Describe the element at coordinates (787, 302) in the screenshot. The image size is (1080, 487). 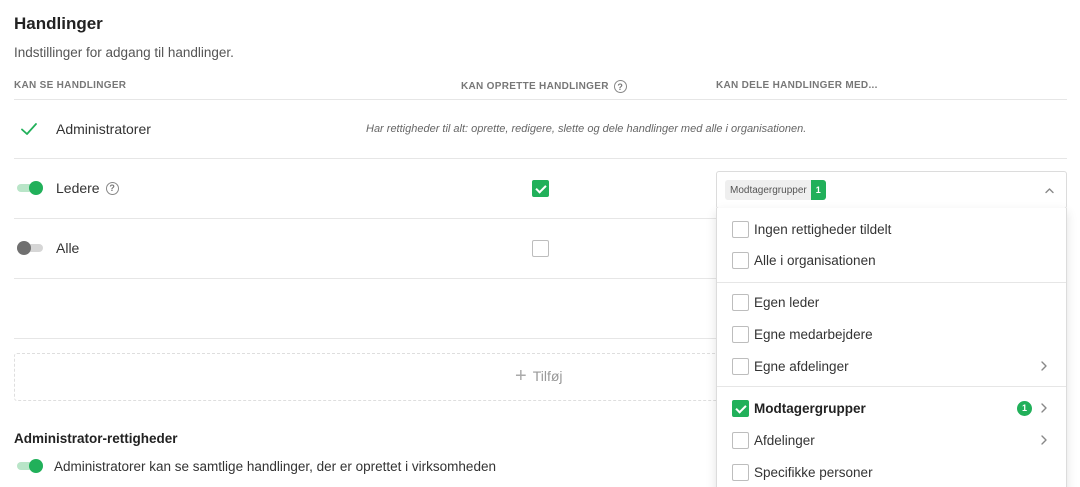
I see `option-label: Egen leder` at that location.